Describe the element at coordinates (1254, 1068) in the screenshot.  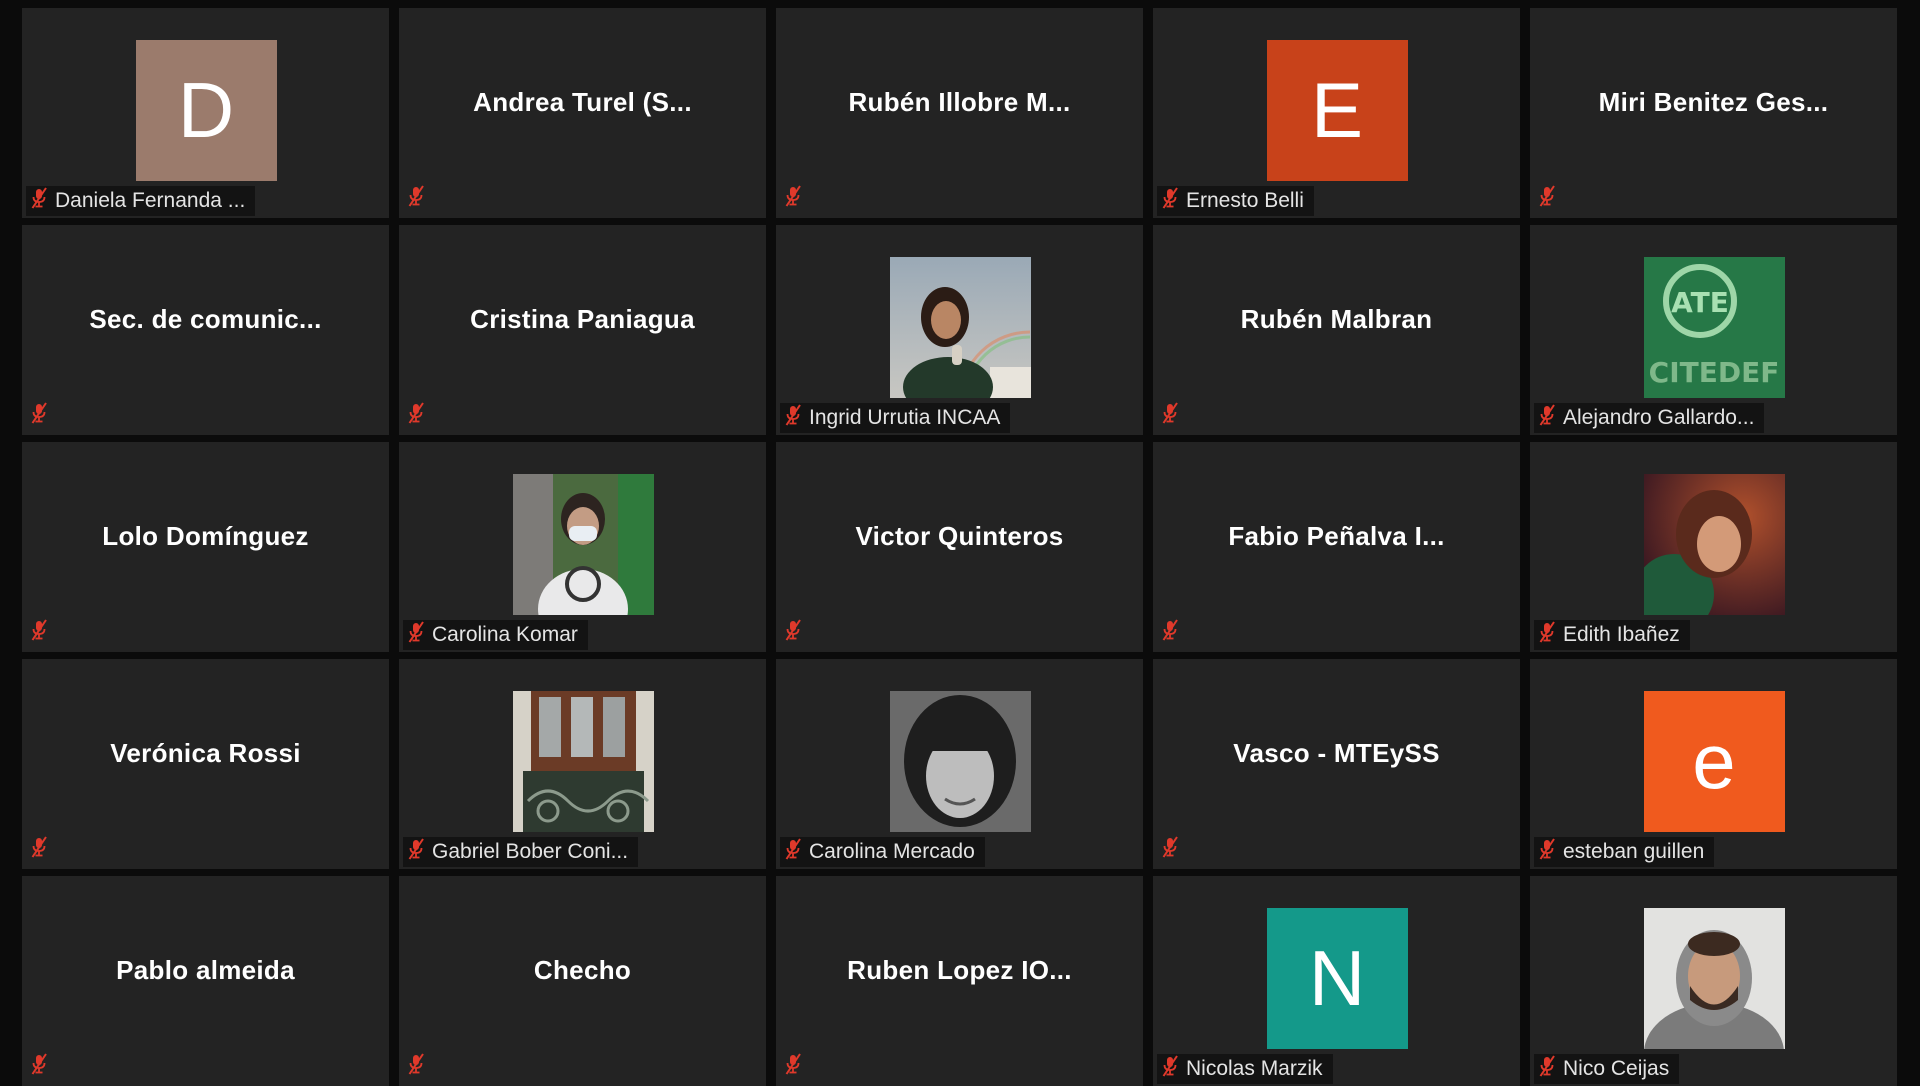
I see `participant-name: Nicolas Marzik` at that location.